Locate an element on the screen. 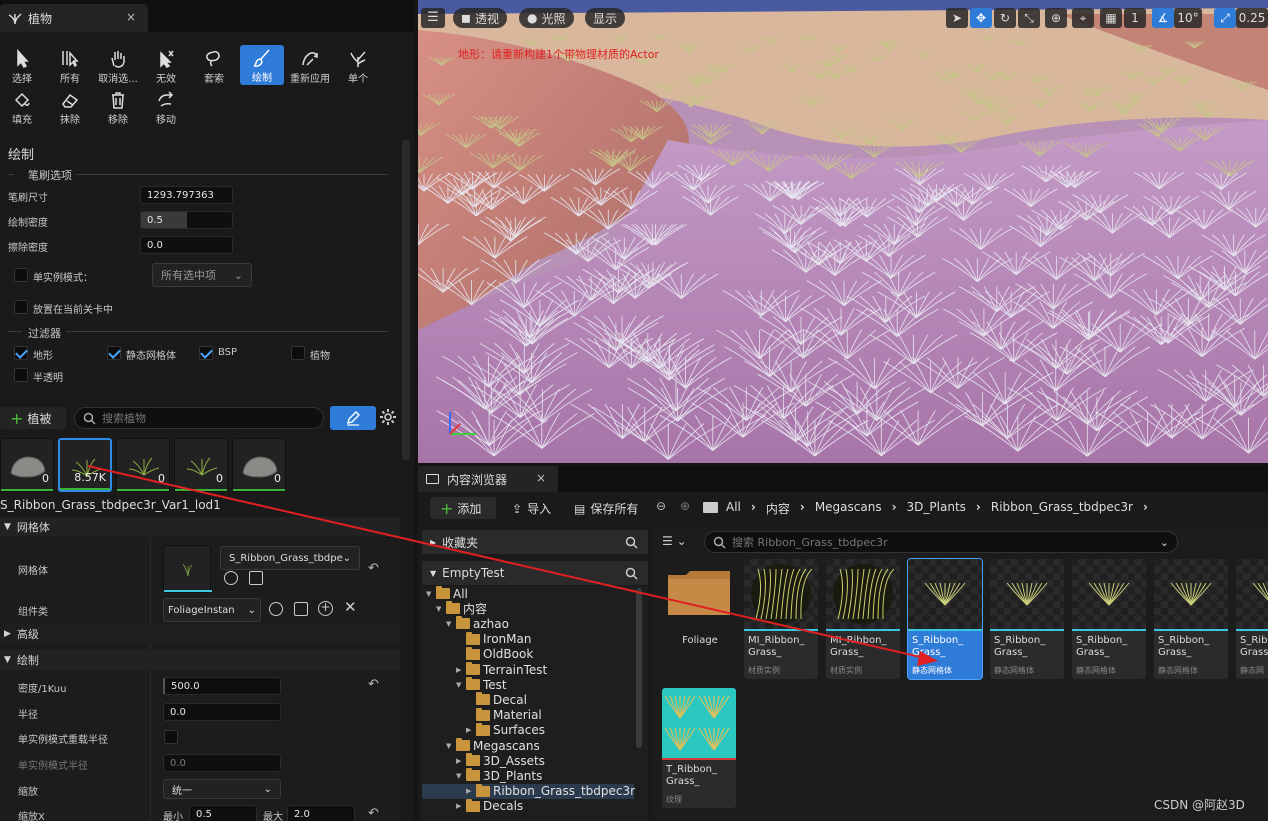  import-button: ⇪ 导入 is located at coordinates (531, 508).